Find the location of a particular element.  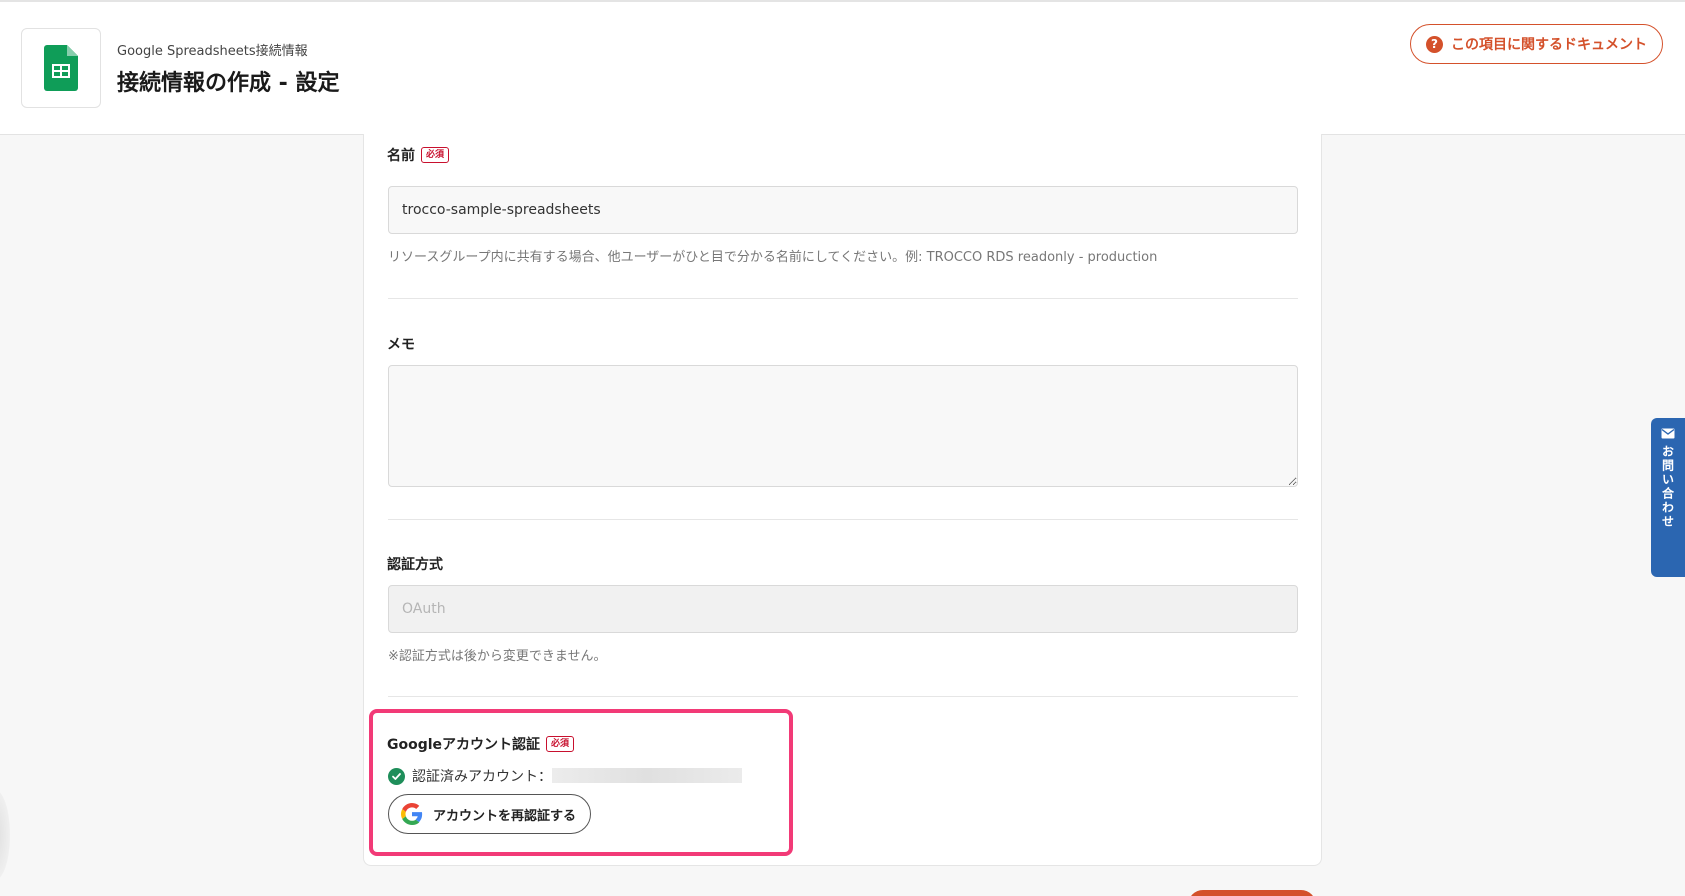

name-label-text: 名前 is located at coordinates (401, 156).